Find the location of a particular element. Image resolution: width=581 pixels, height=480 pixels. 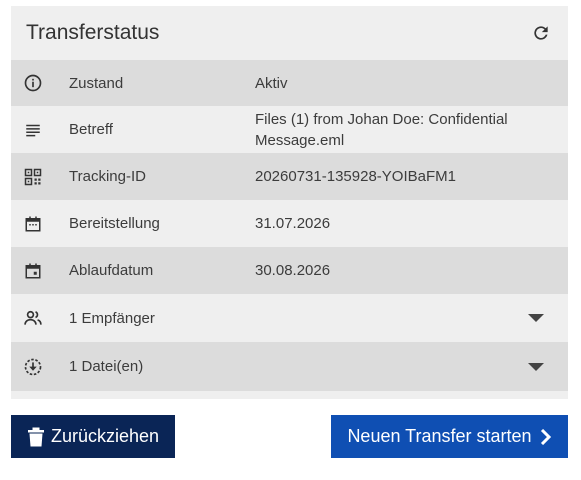

info-icon is located at coordinates (33, 83).